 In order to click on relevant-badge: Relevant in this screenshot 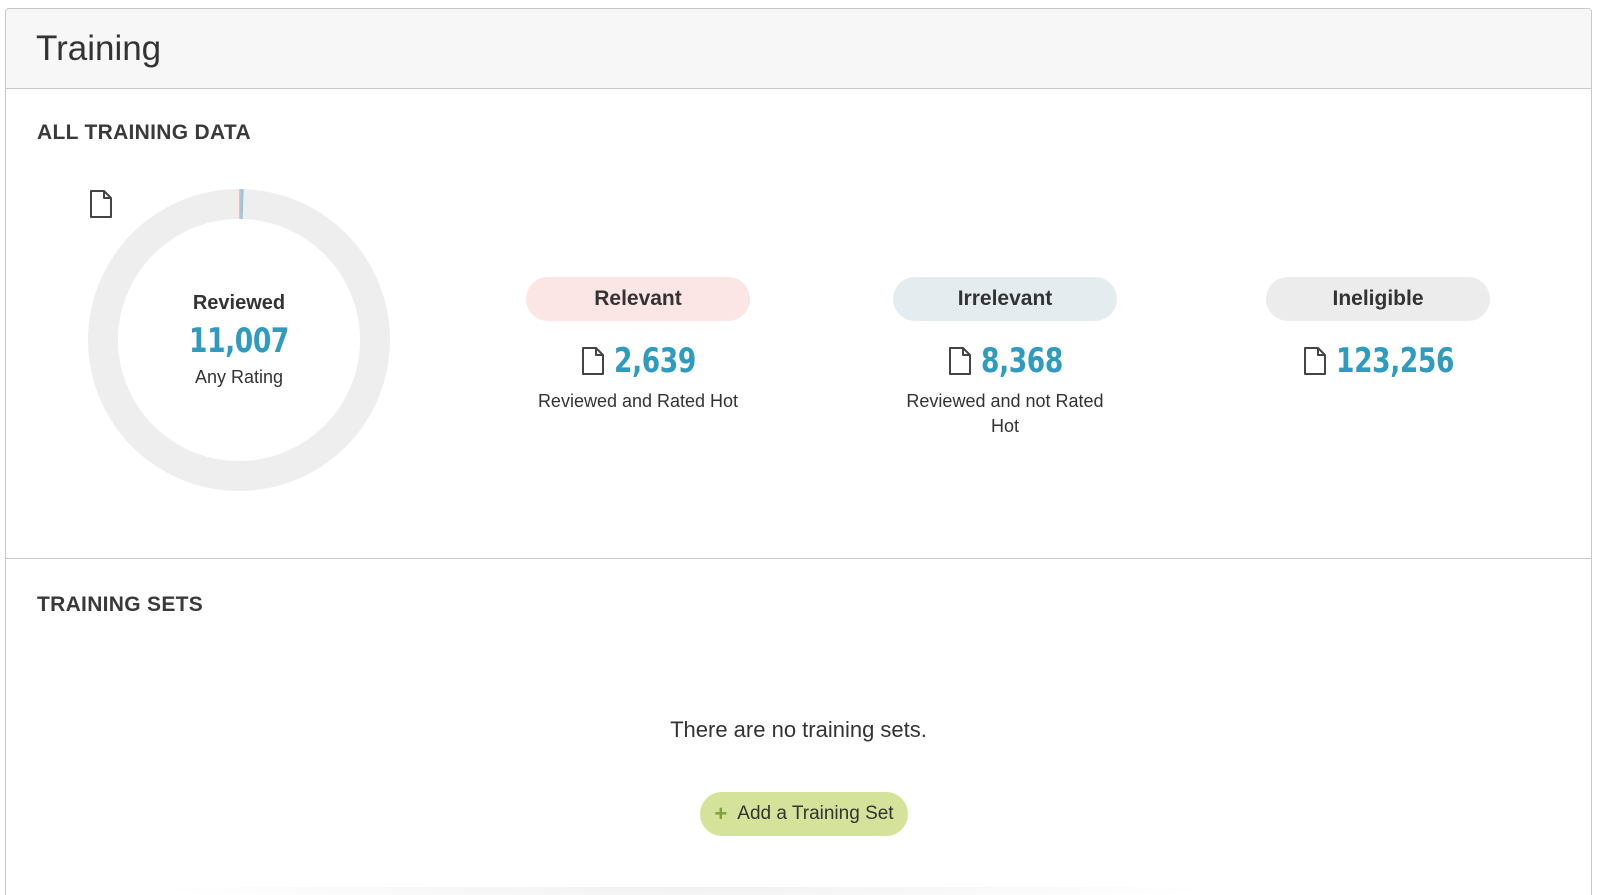, I will do `click(638, 299)`.